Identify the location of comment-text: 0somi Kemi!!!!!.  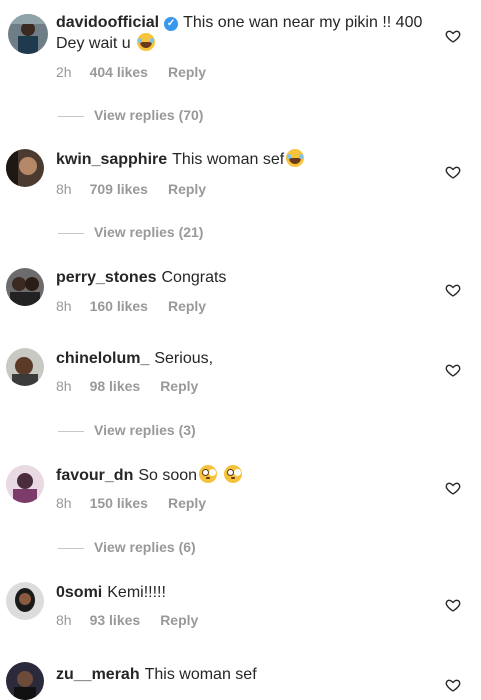
(245, 592).